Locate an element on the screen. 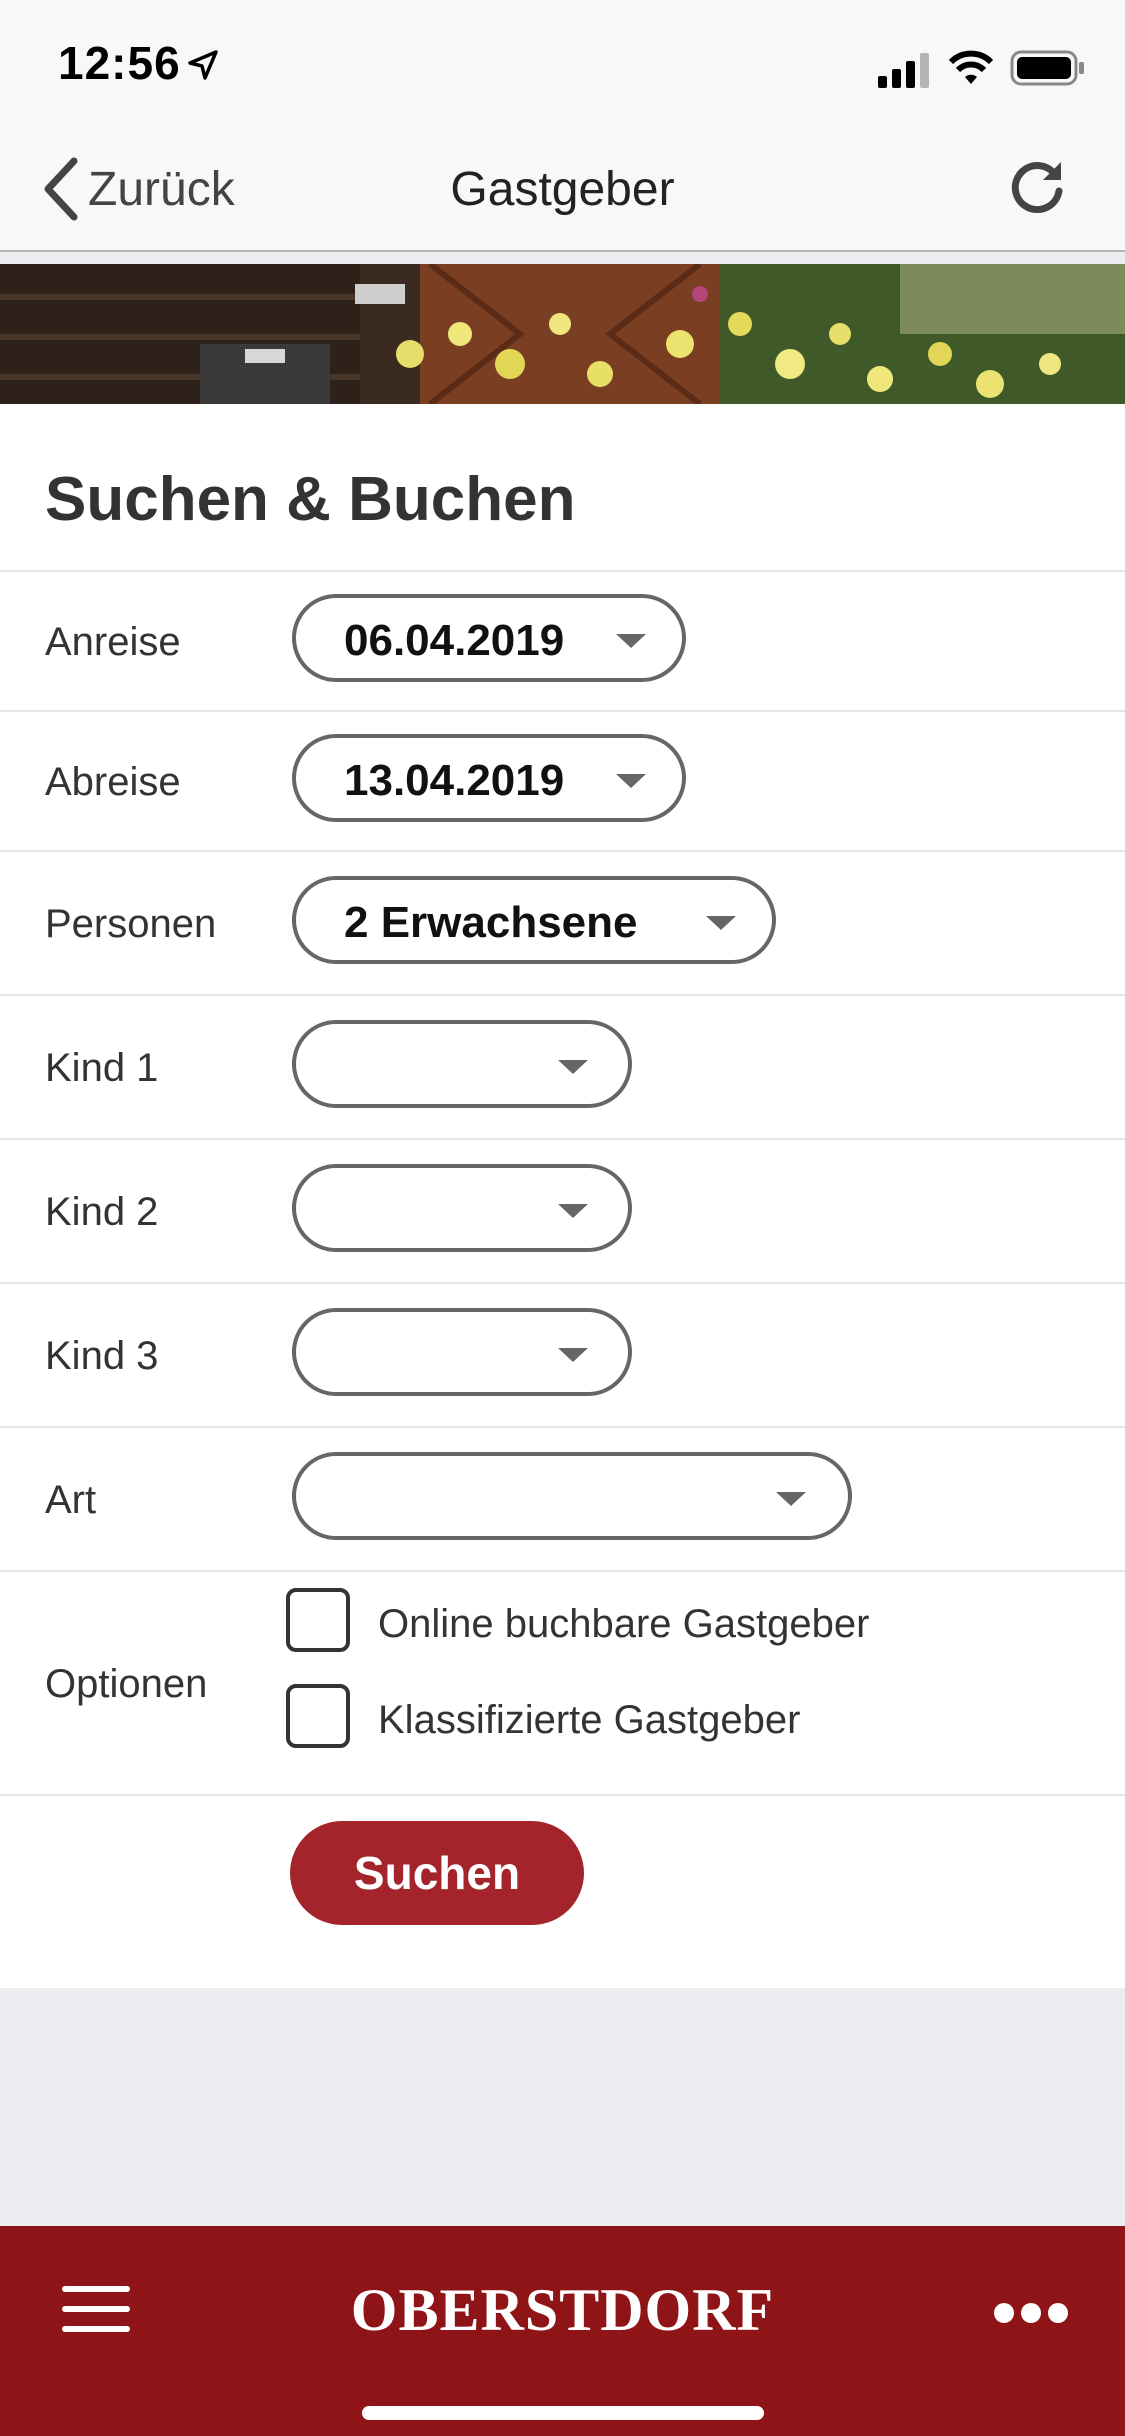 Image resolution: width=1125 pixels, height=2436 pixels. location-arrow-icon is located at coordinates (203, 65).